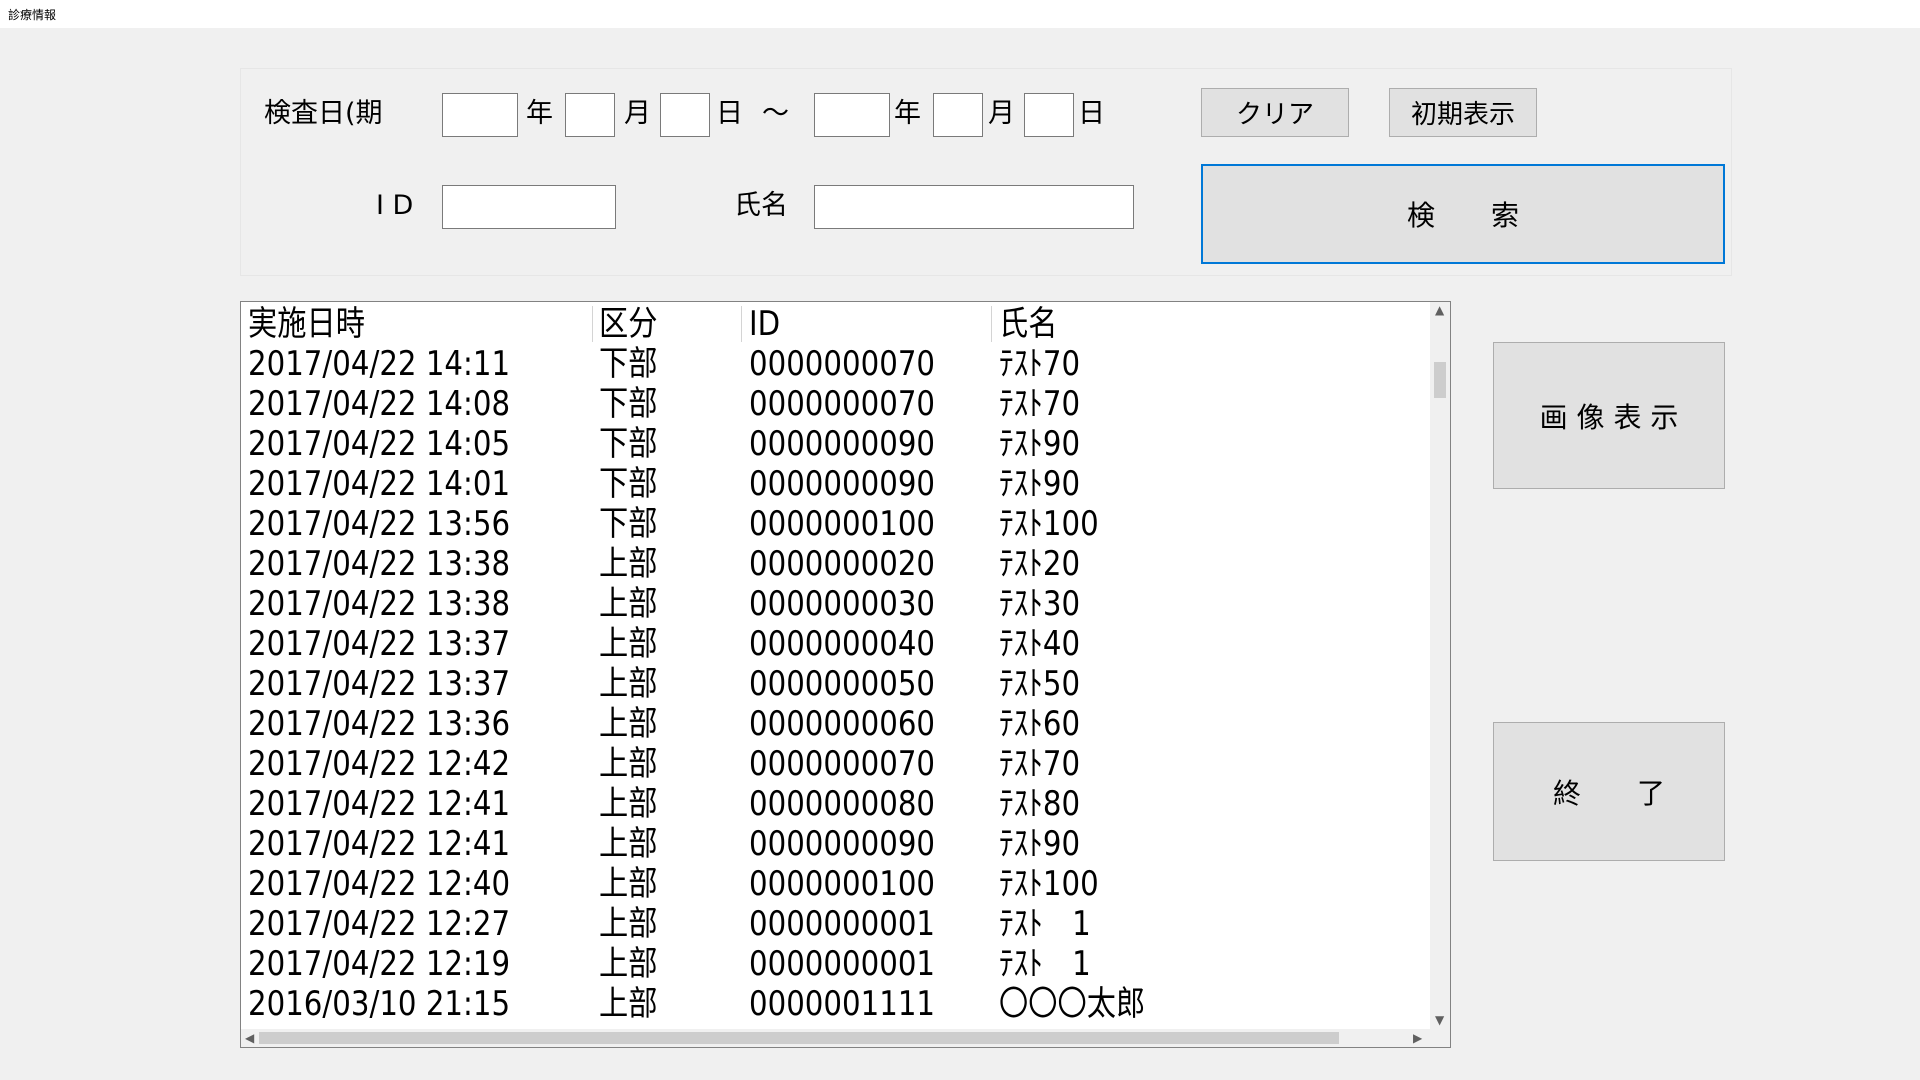  What do you see at coordinates (395, 205) in the screenshot?
I see `id-label: I D` at bounding box center [395, 205].